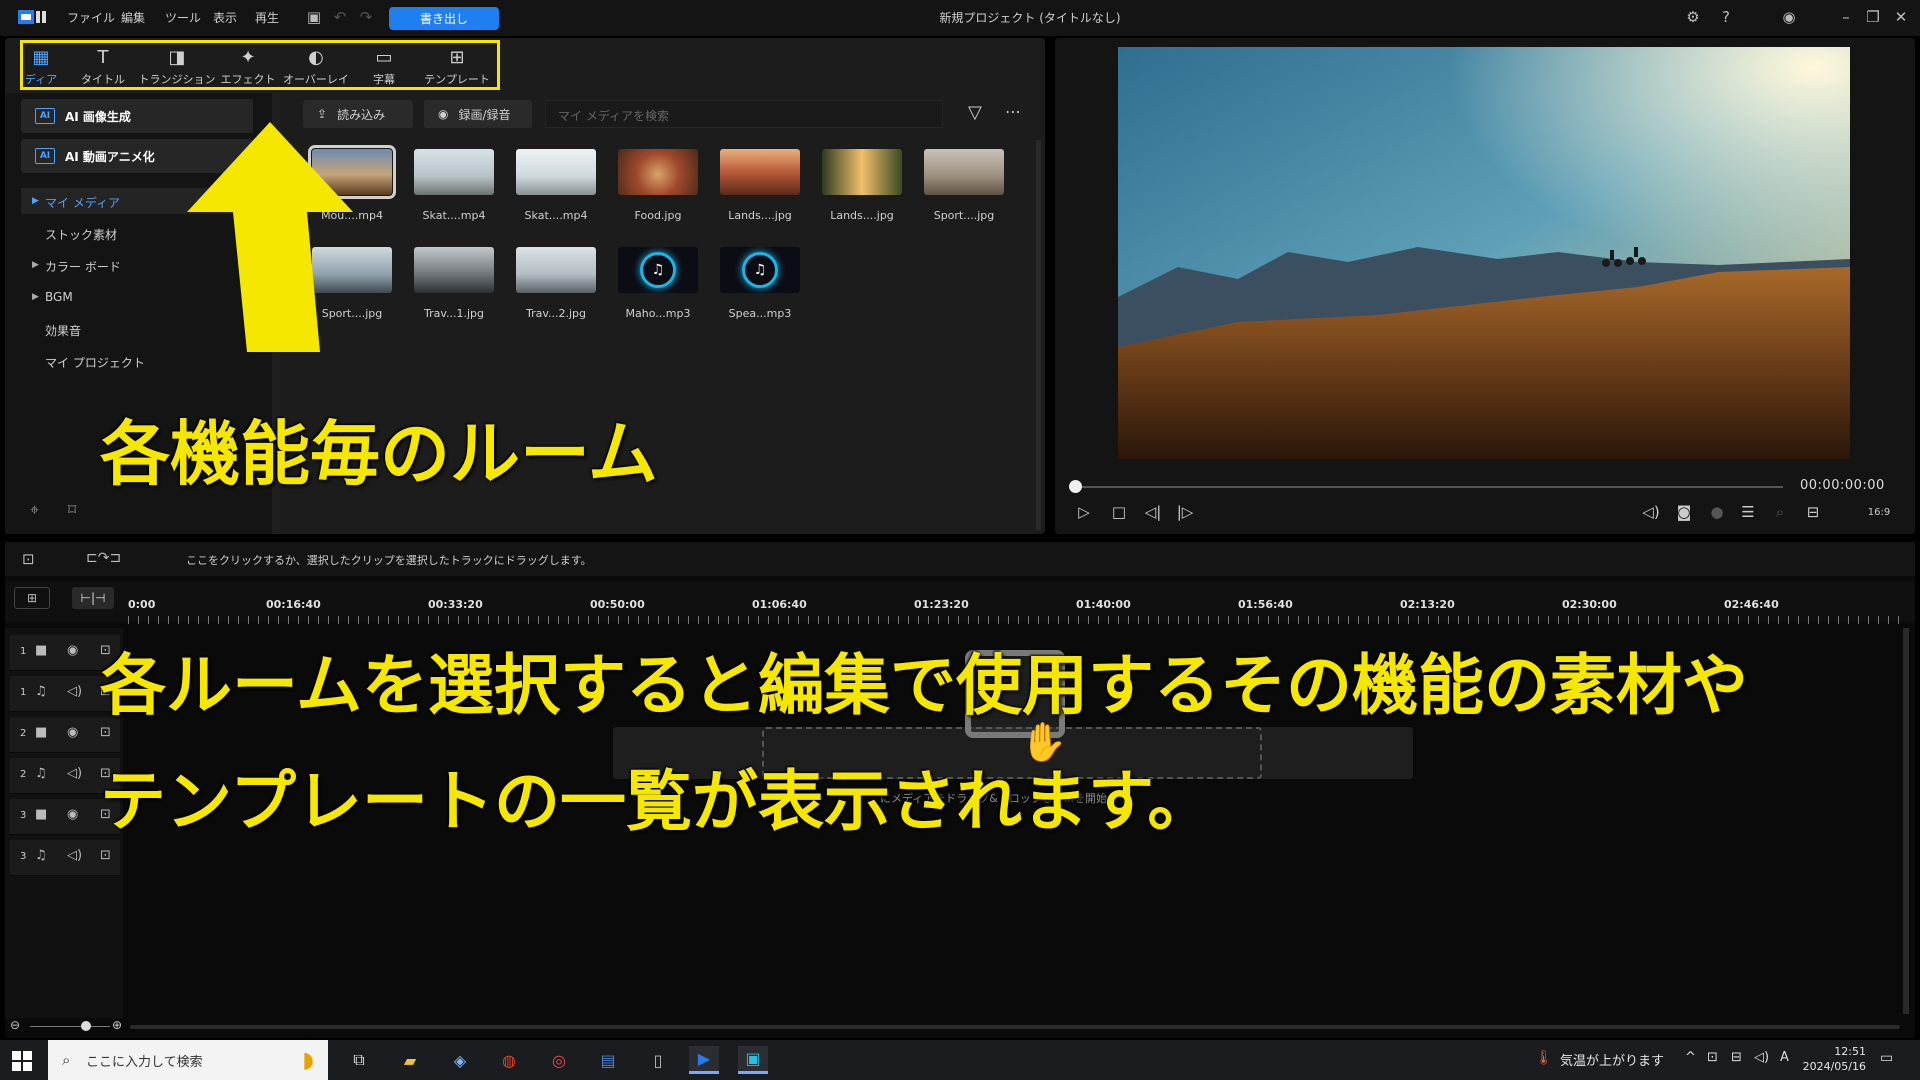 The height and width of the screenshot is (1080, 1920). What do you see at coordinates (1879, 512) in the screenshot?
I see `aspect-ratio-button: 16:9` at bounding box center [1879, 512].